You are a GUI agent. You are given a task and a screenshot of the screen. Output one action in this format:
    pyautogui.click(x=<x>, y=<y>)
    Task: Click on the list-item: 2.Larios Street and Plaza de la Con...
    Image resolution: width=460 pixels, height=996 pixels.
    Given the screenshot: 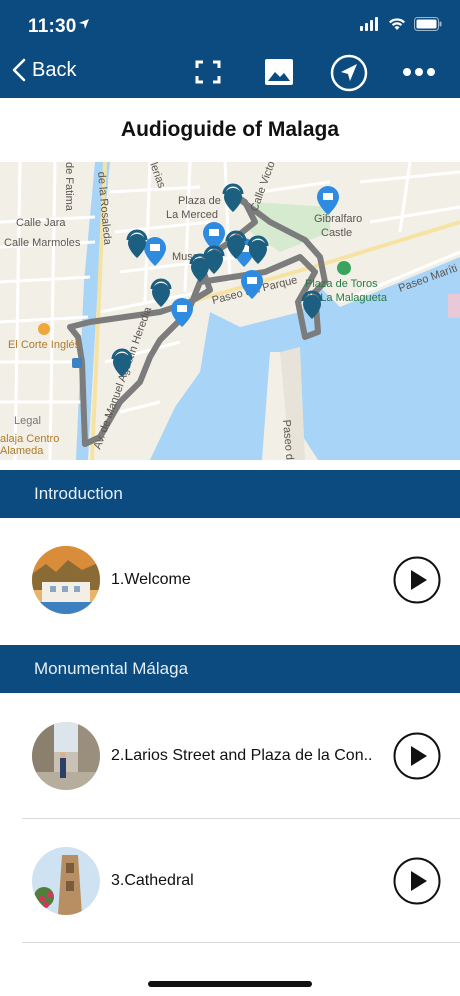 What is the action you would take?
    pyautogui.click(x=230, y=756)
    